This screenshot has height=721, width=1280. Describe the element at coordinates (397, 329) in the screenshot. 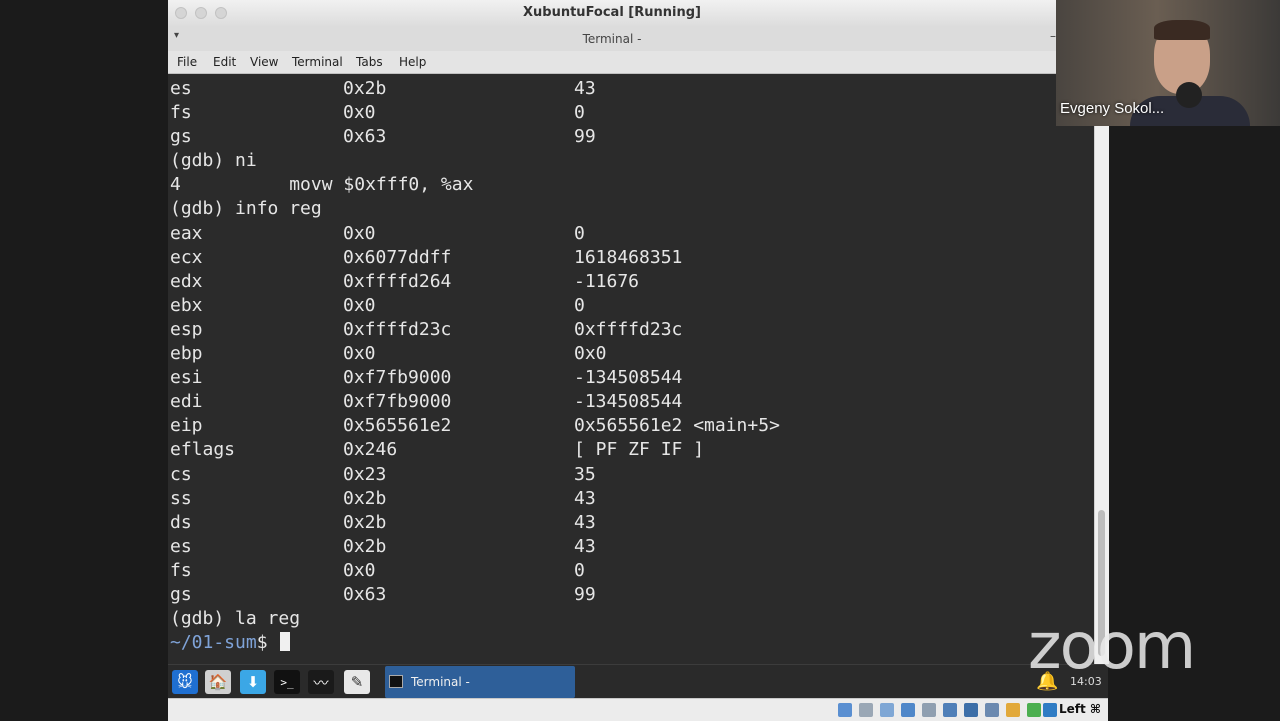

I see `register-hex: 0xffffd23c` at that location.